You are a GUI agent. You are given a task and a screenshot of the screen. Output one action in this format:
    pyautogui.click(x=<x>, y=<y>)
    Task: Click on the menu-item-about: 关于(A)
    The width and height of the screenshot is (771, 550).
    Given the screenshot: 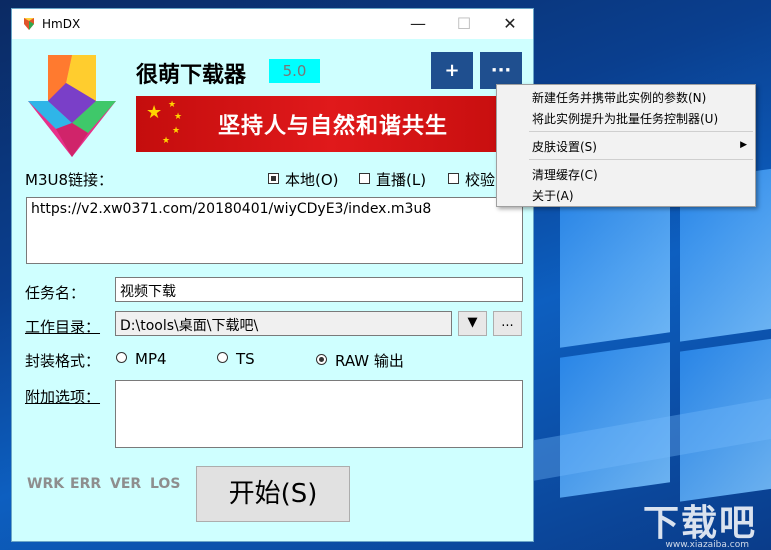 What is the action you would take?
    pyautogui.click(x=553, y=195)
    